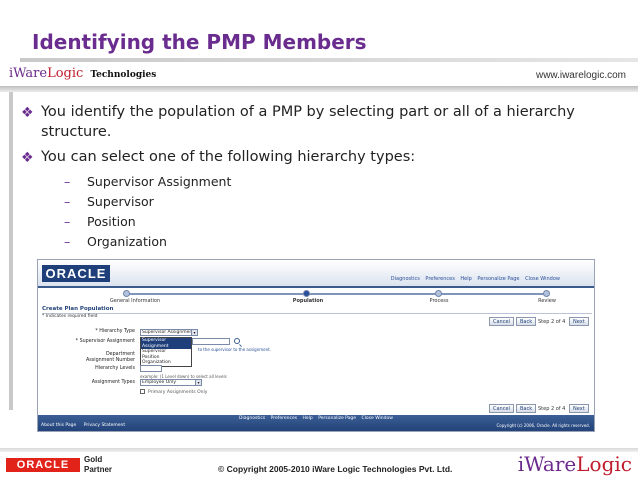 The width and height of the screenshot is (638, 478). I want to click on train-step-label: Process, so click(439, 301).